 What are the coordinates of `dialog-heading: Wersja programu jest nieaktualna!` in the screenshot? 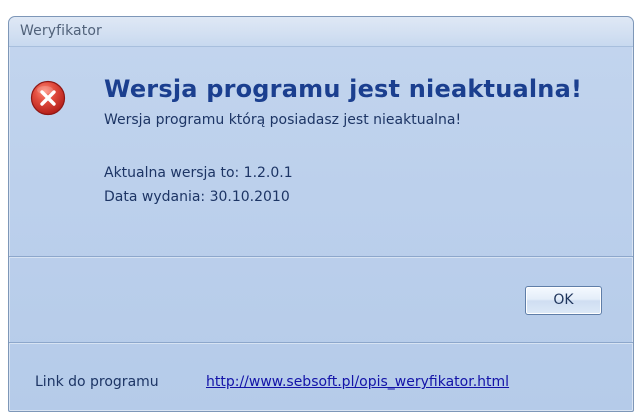 It's located at (343, 89).